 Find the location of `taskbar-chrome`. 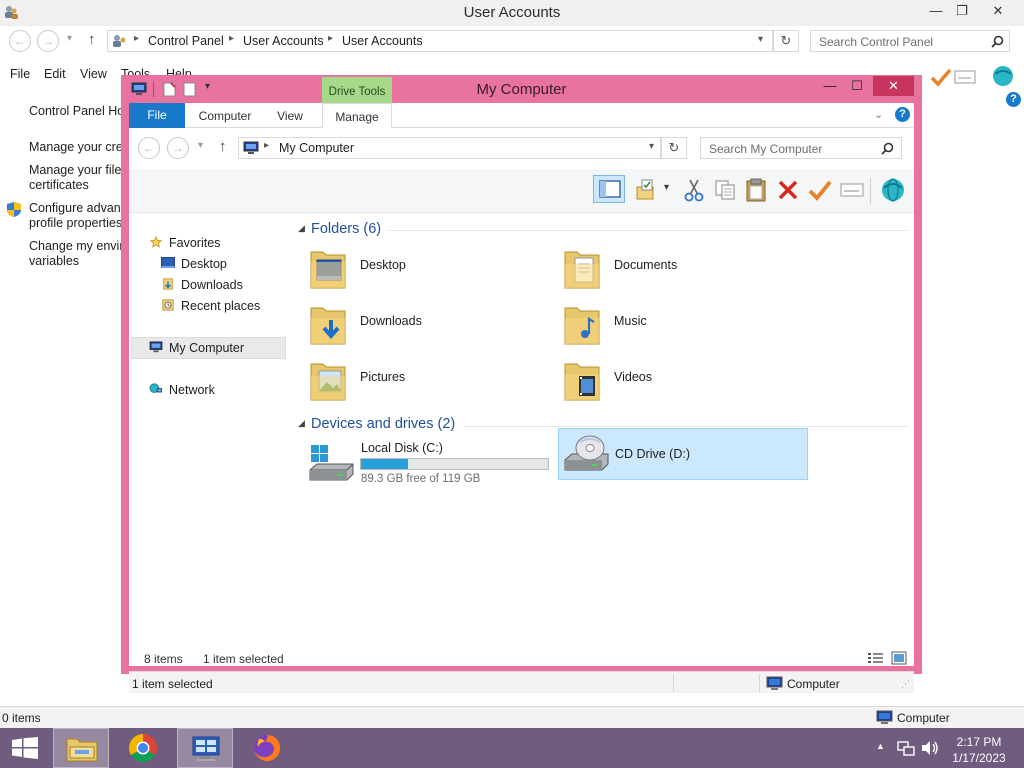

taskbar-chrome is located at coordinates (143, 748).